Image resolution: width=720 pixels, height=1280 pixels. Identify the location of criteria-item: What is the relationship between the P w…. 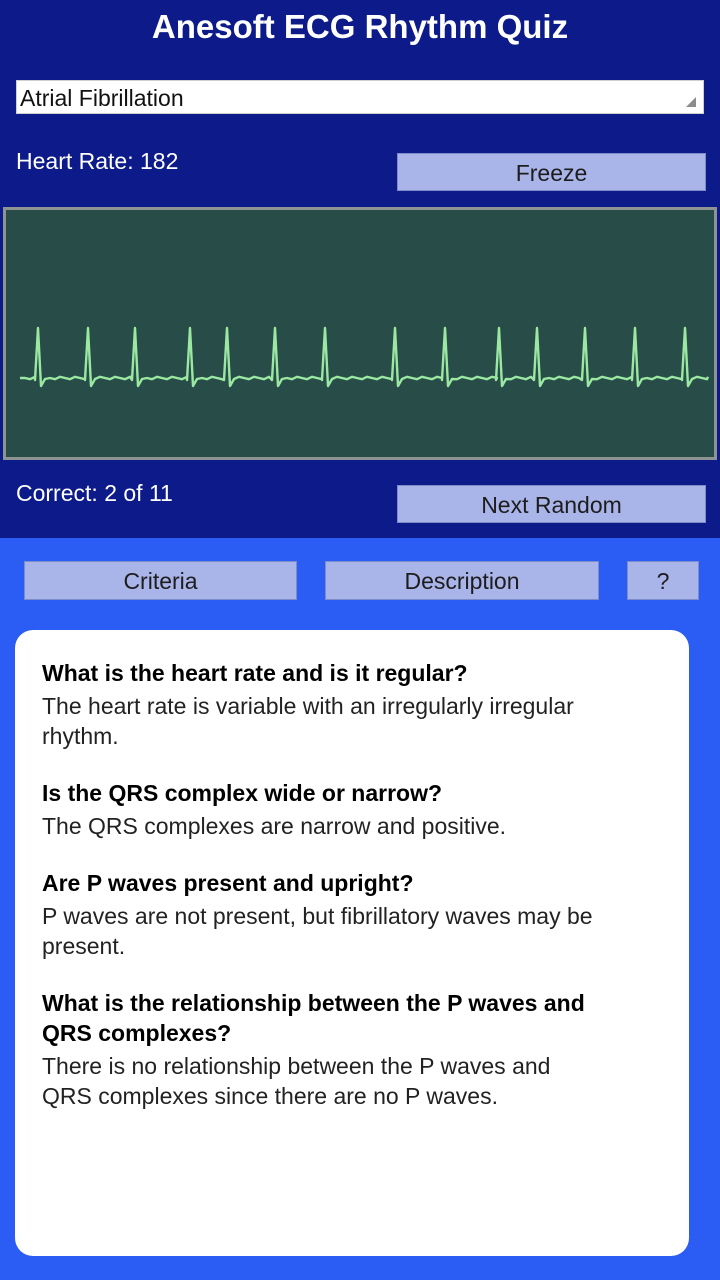
(322, 1049).